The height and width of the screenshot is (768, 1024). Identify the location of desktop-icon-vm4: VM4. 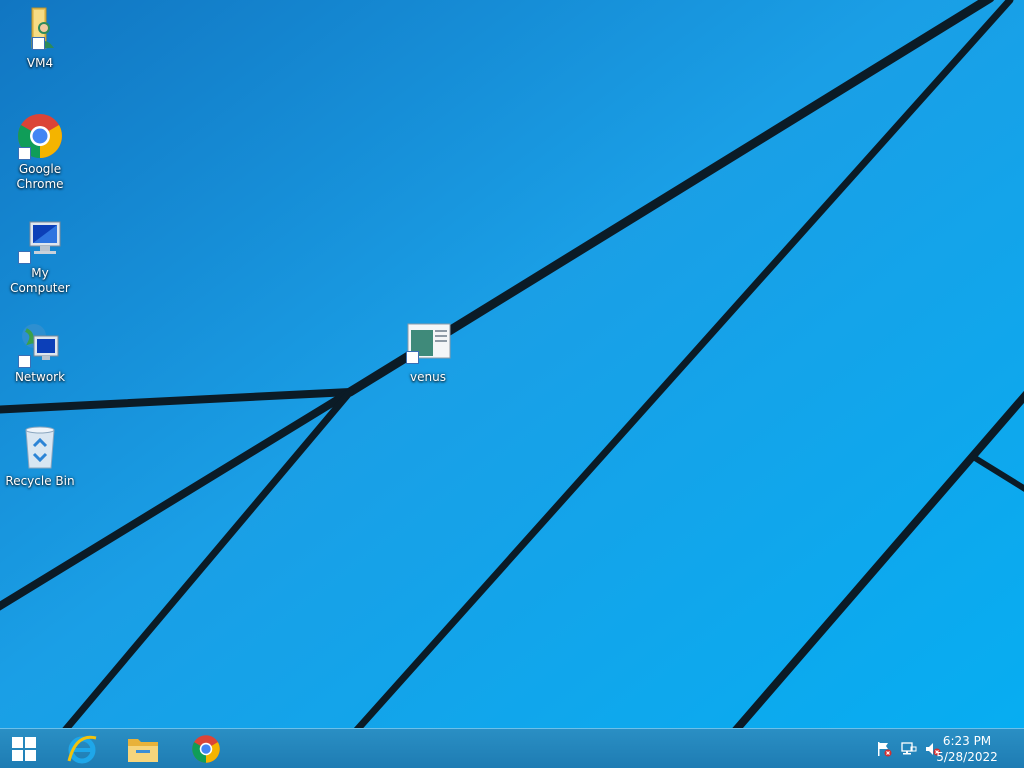
(40, 38).